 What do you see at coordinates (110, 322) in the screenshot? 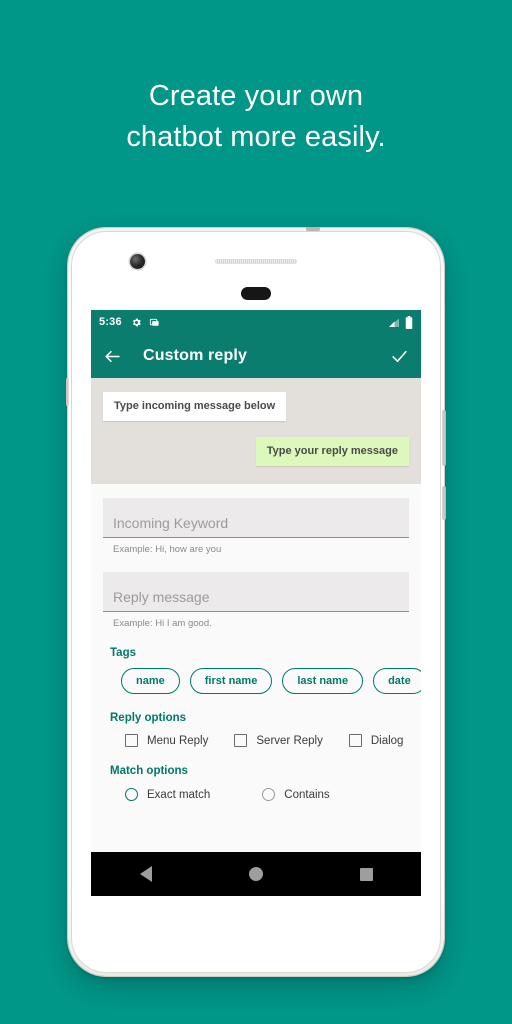
I see `status-time: 5:36` at bounding box center [110, 322].